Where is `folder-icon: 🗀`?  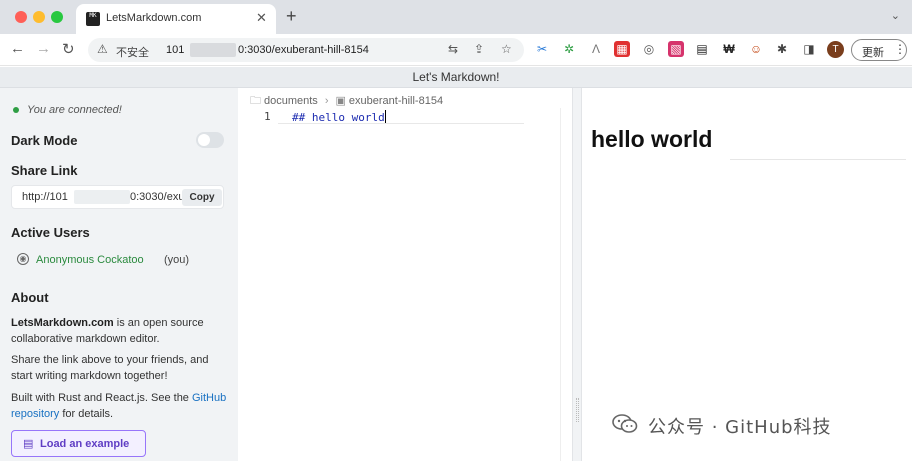
folder-icon: 🗀 is located at coordinates (255, 101).